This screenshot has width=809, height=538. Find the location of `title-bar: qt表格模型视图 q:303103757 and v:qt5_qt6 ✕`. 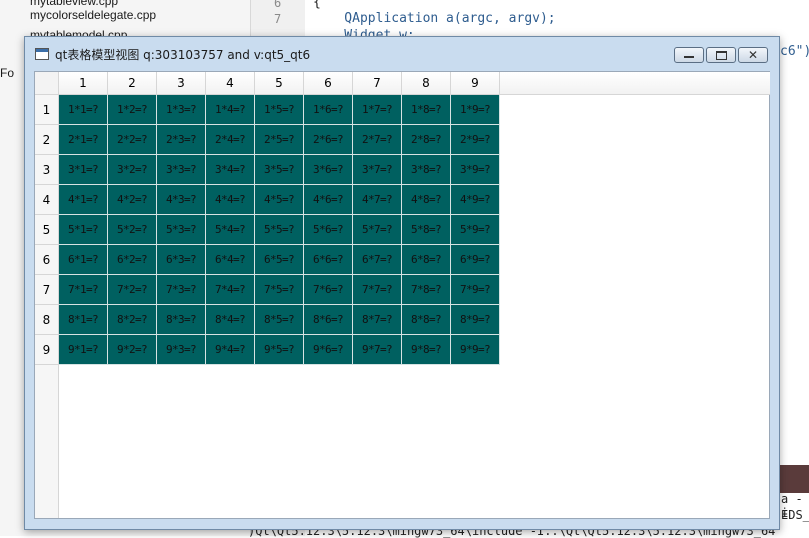

title-bar: qt表格模型视图 q:303103757 and v:qt5_qt6 ✕ is located at coordinates (402, 54).